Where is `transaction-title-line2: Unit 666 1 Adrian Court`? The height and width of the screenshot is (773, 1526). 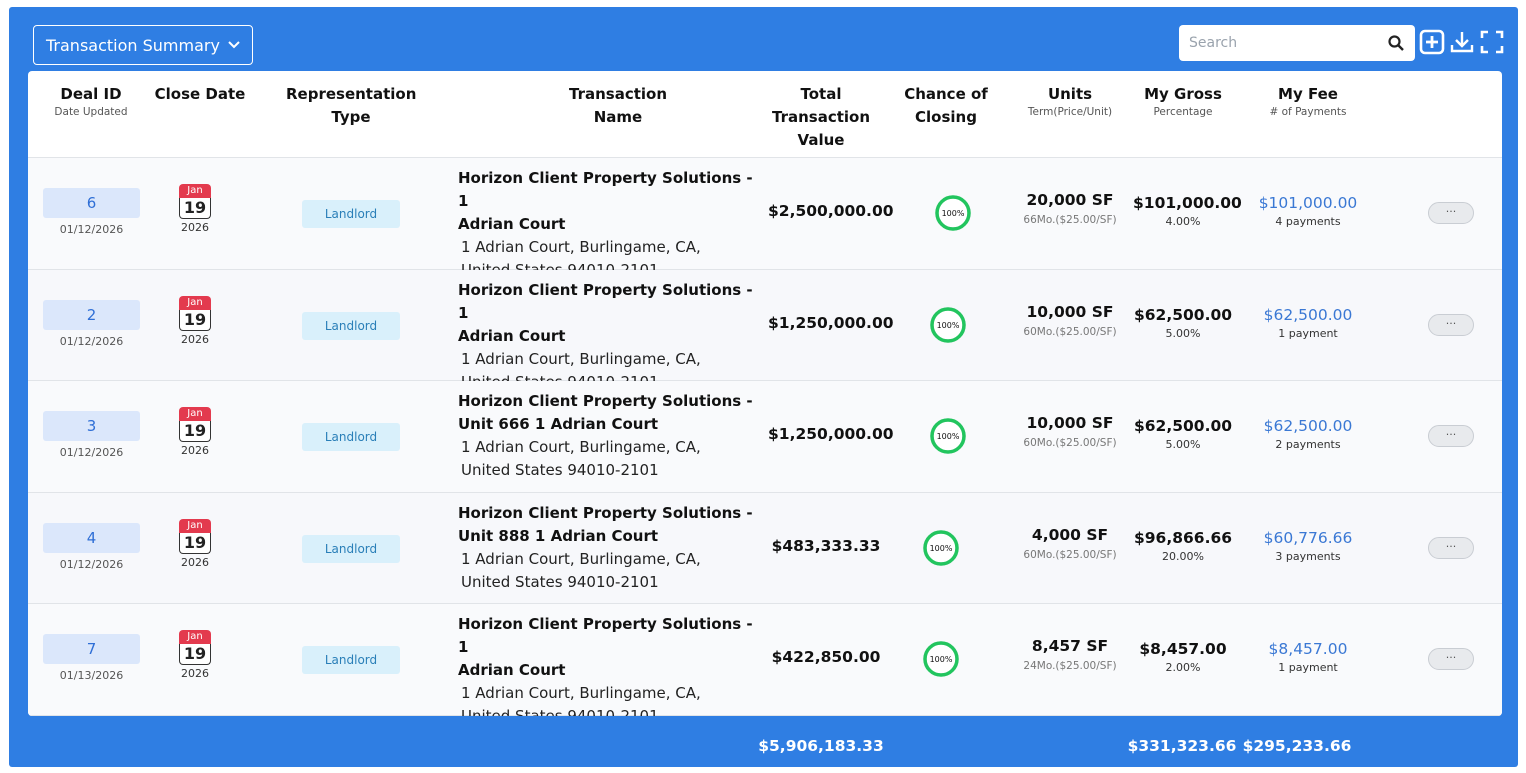 transaction-title-line2: Unit 666 1 Adrian Court is located at coordinates (558, 424).